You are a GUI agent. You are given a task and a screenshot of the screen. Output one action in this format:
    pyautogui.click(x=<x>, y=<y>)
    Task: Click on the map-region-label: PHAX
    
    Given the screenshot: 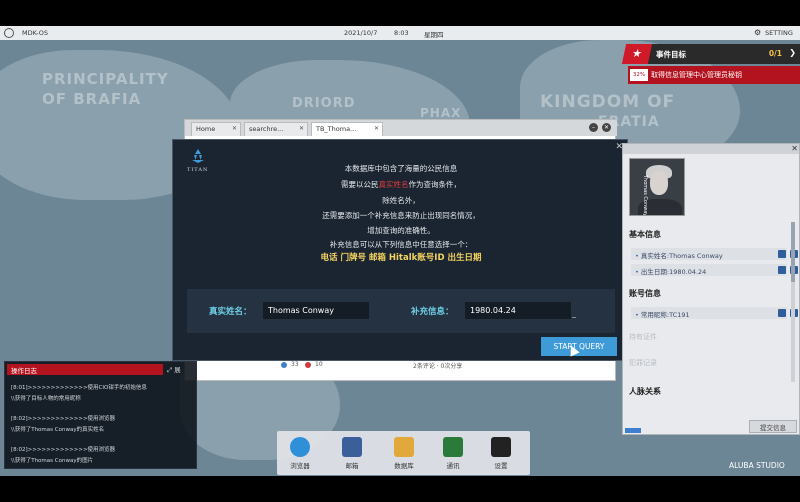 What is the action you would take?
    pyautogui.click(x=441, y=113)
    